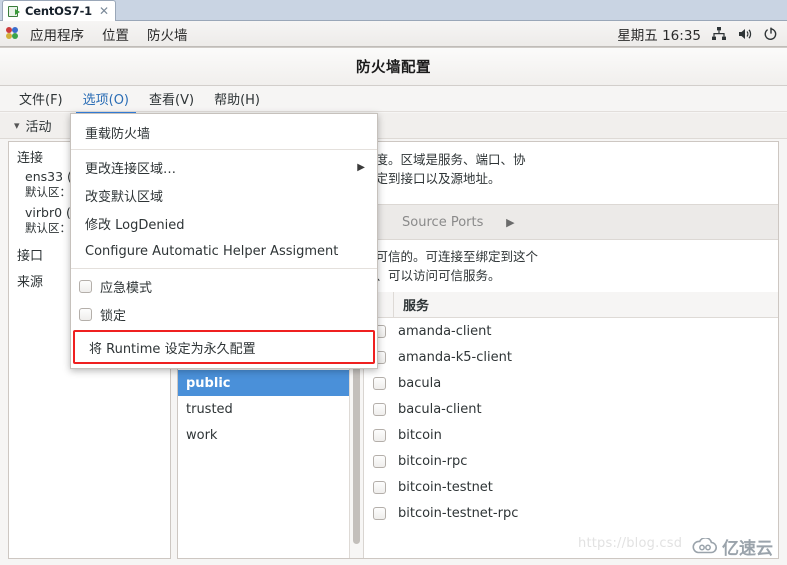 The height and width of the screenshot is (565, 787). What do you see at coordinates (102, 11) in the screenshot?
I see `close-icon: ✕` at bounding box center [102, 11].